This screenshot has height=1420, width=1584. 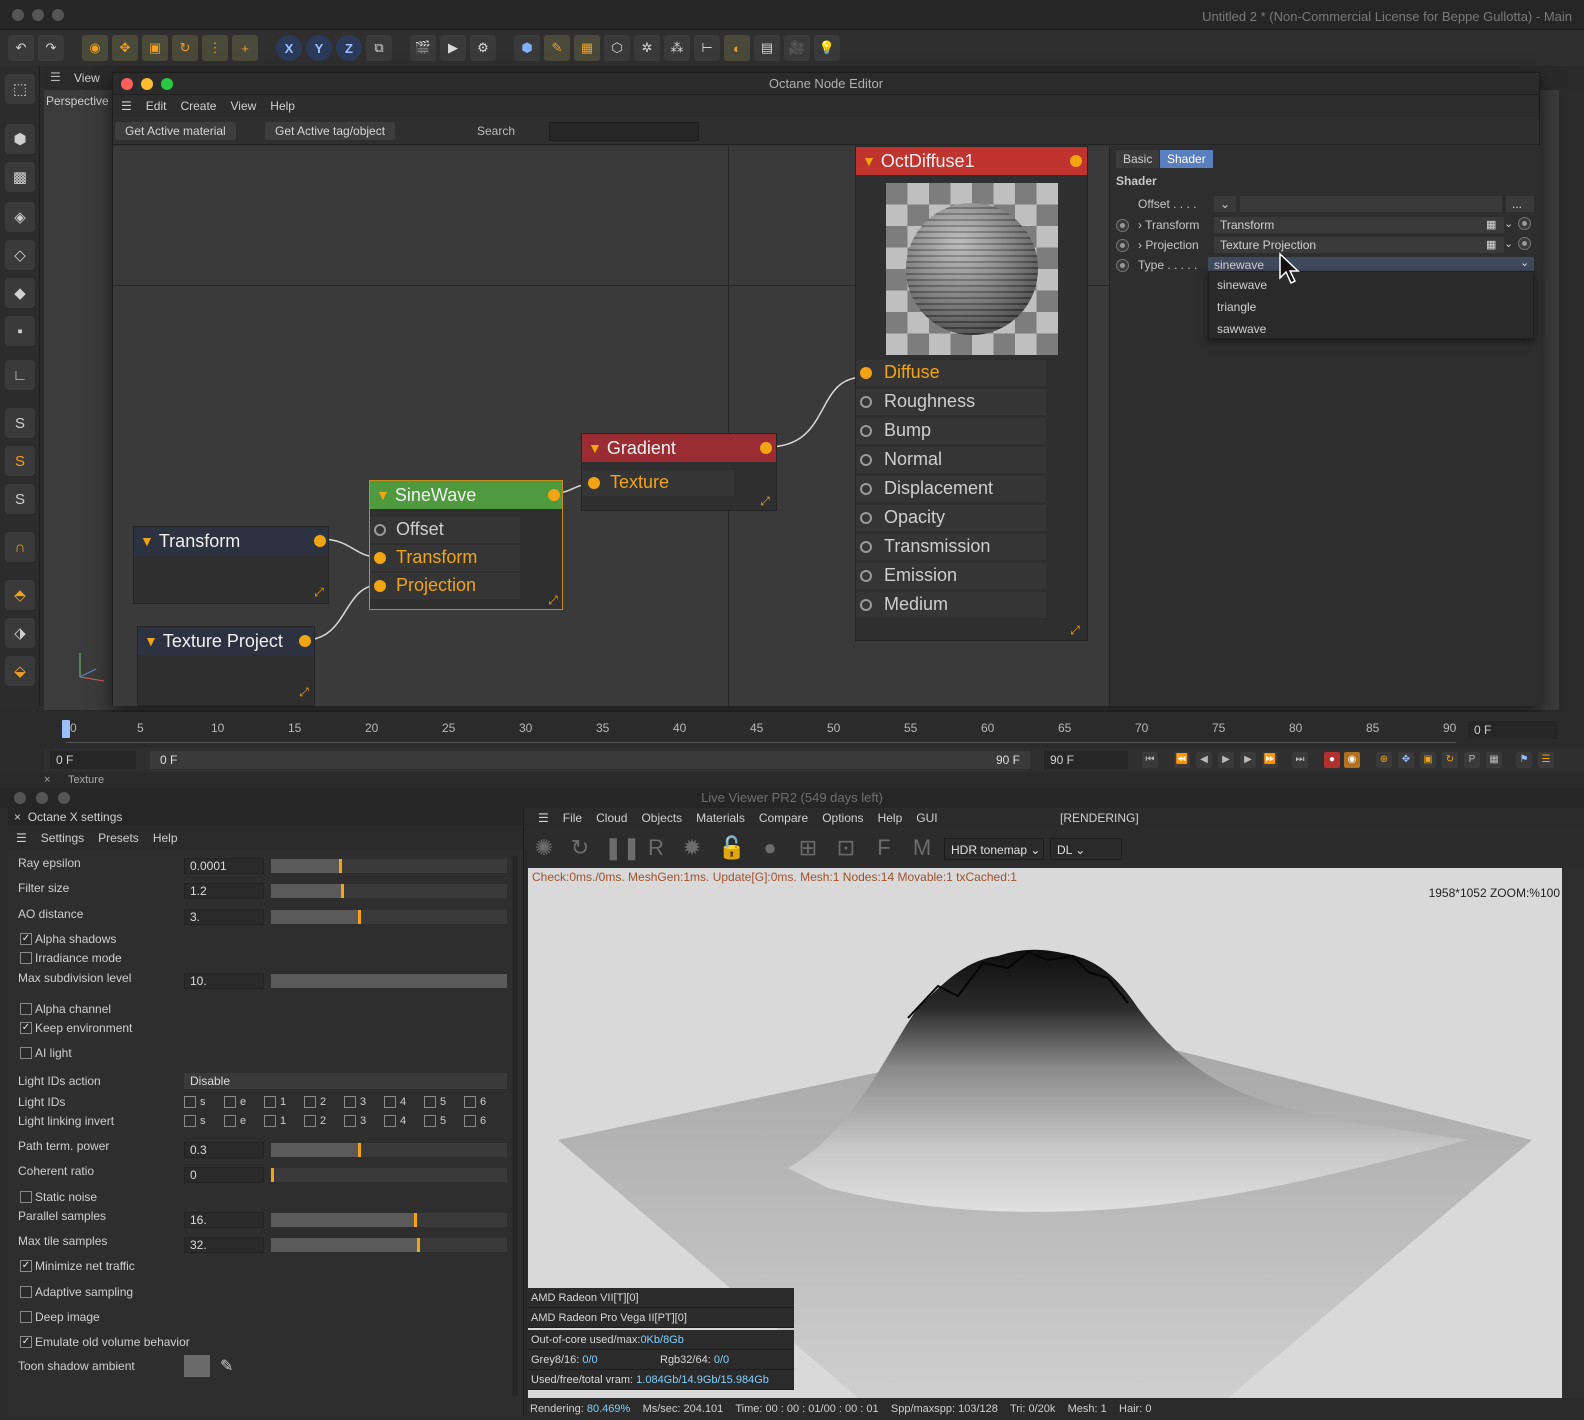 What do you see at coordinates (611, 818) in the screenshot?
I see `menu-cloud: Cloud` at bounding box center [611, 818].